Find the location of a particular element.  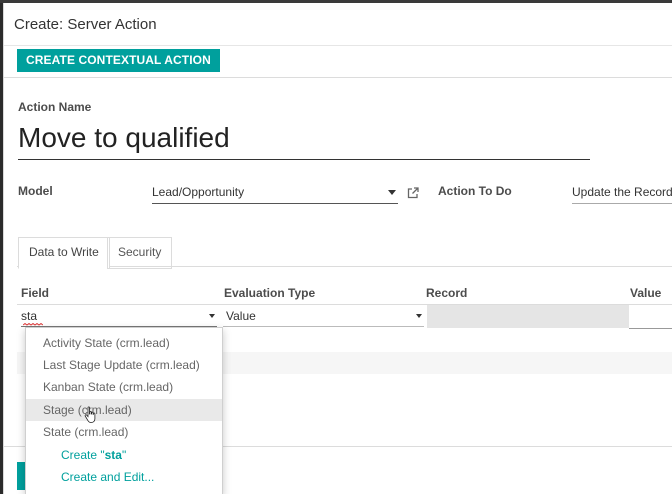

toolbar-divider is located at coordinates (338, 77).